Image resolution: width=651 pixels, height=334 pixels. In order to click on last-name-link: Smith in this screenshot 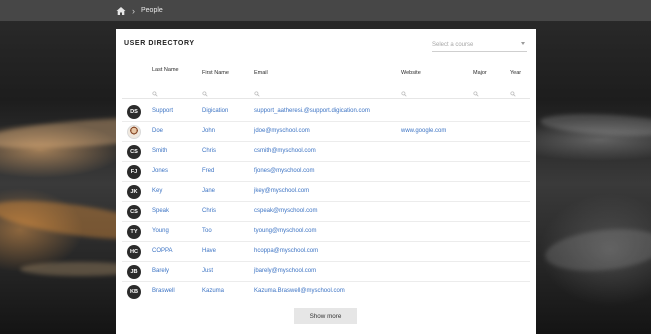, I will do `click(159, 151)`.